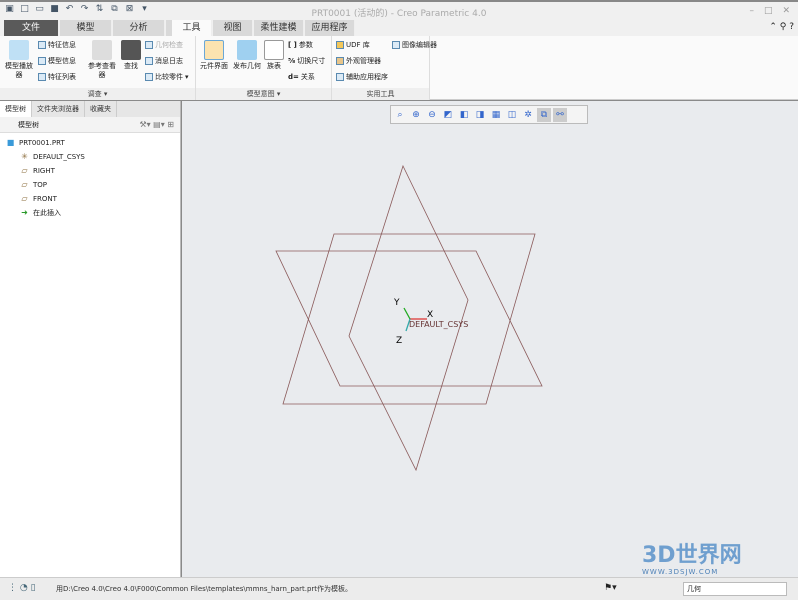  Describe the element at coordinates (384, 68) in the screenshot. I see `group-utilities: UDF 库 外观管理器 辅助应用程序 图像编辑器 实用工具` at that location.